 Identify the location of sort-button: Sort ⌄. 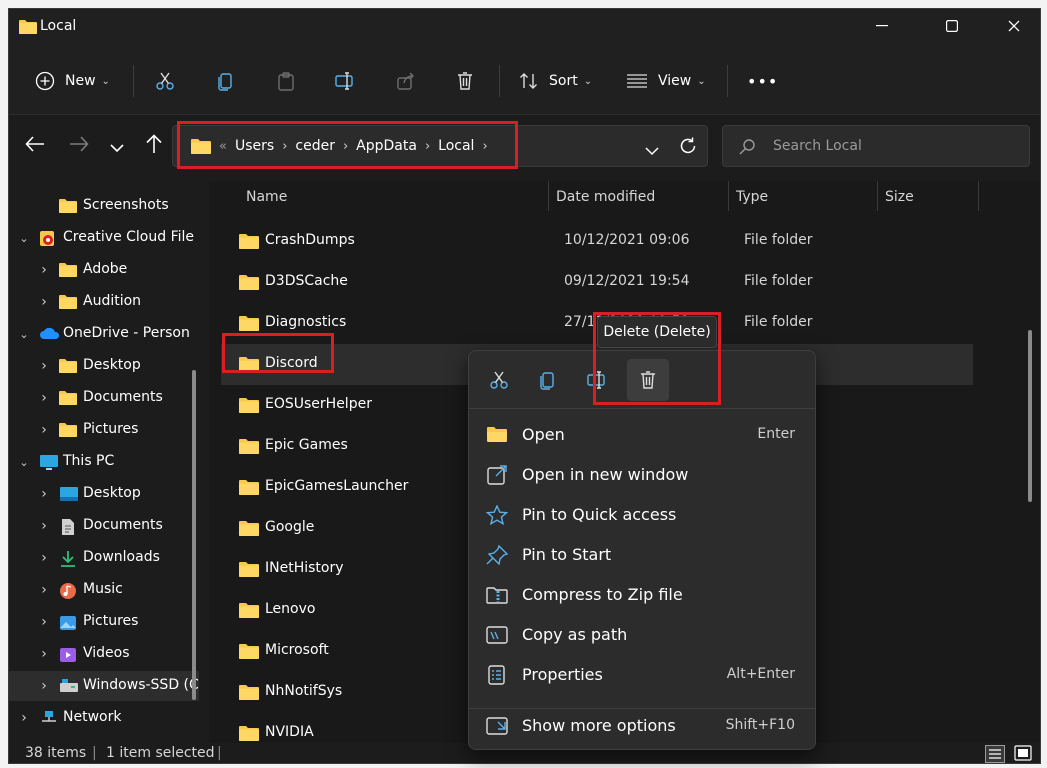
(555, 81).